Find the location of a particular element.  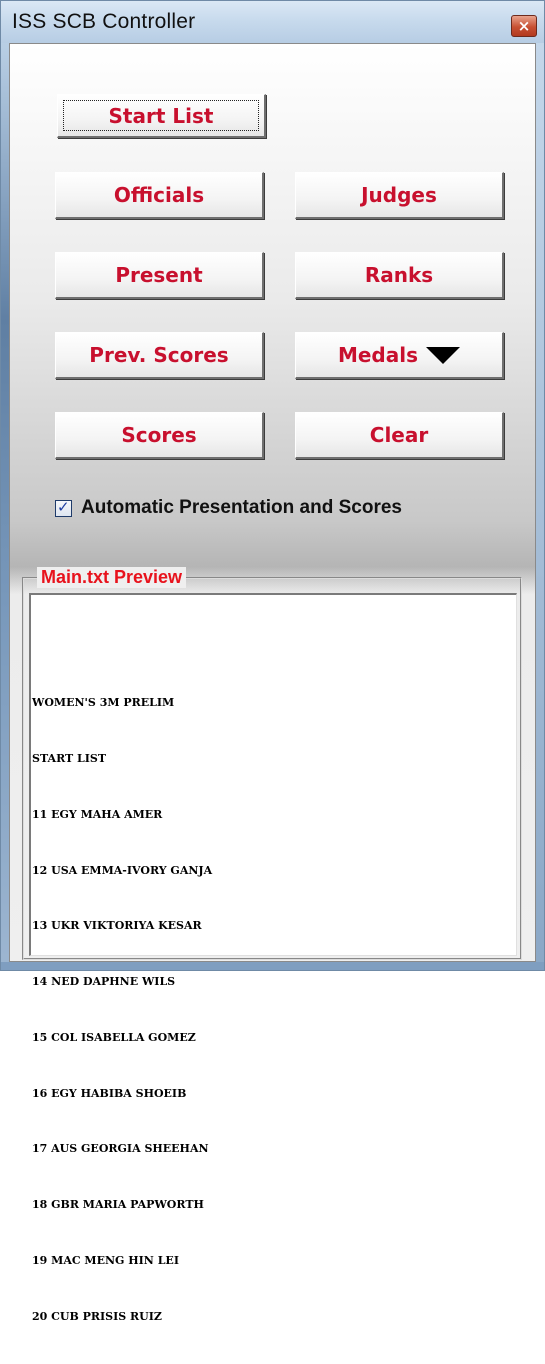

title-bar: ISS SCB Controller × is located at coordinates (272, 22).